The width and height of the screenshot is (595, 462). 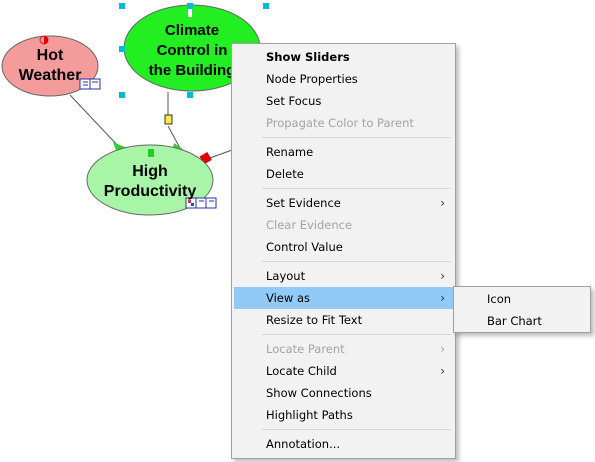 I want to click on menu-item-set-evidence: Set Evidence ›, so click(x=343, y=203).